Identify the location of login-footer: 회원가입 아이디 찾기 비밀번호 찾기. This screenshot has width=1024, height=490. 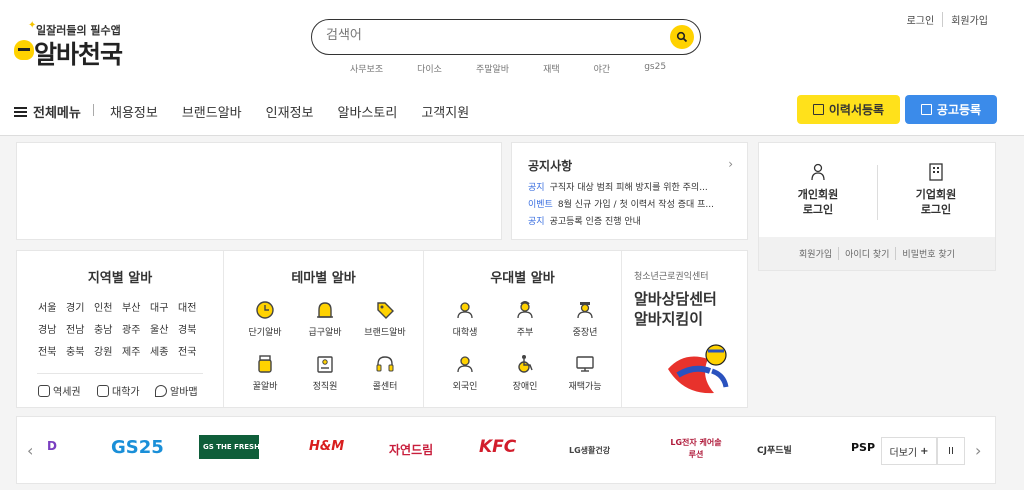
(877, 253).